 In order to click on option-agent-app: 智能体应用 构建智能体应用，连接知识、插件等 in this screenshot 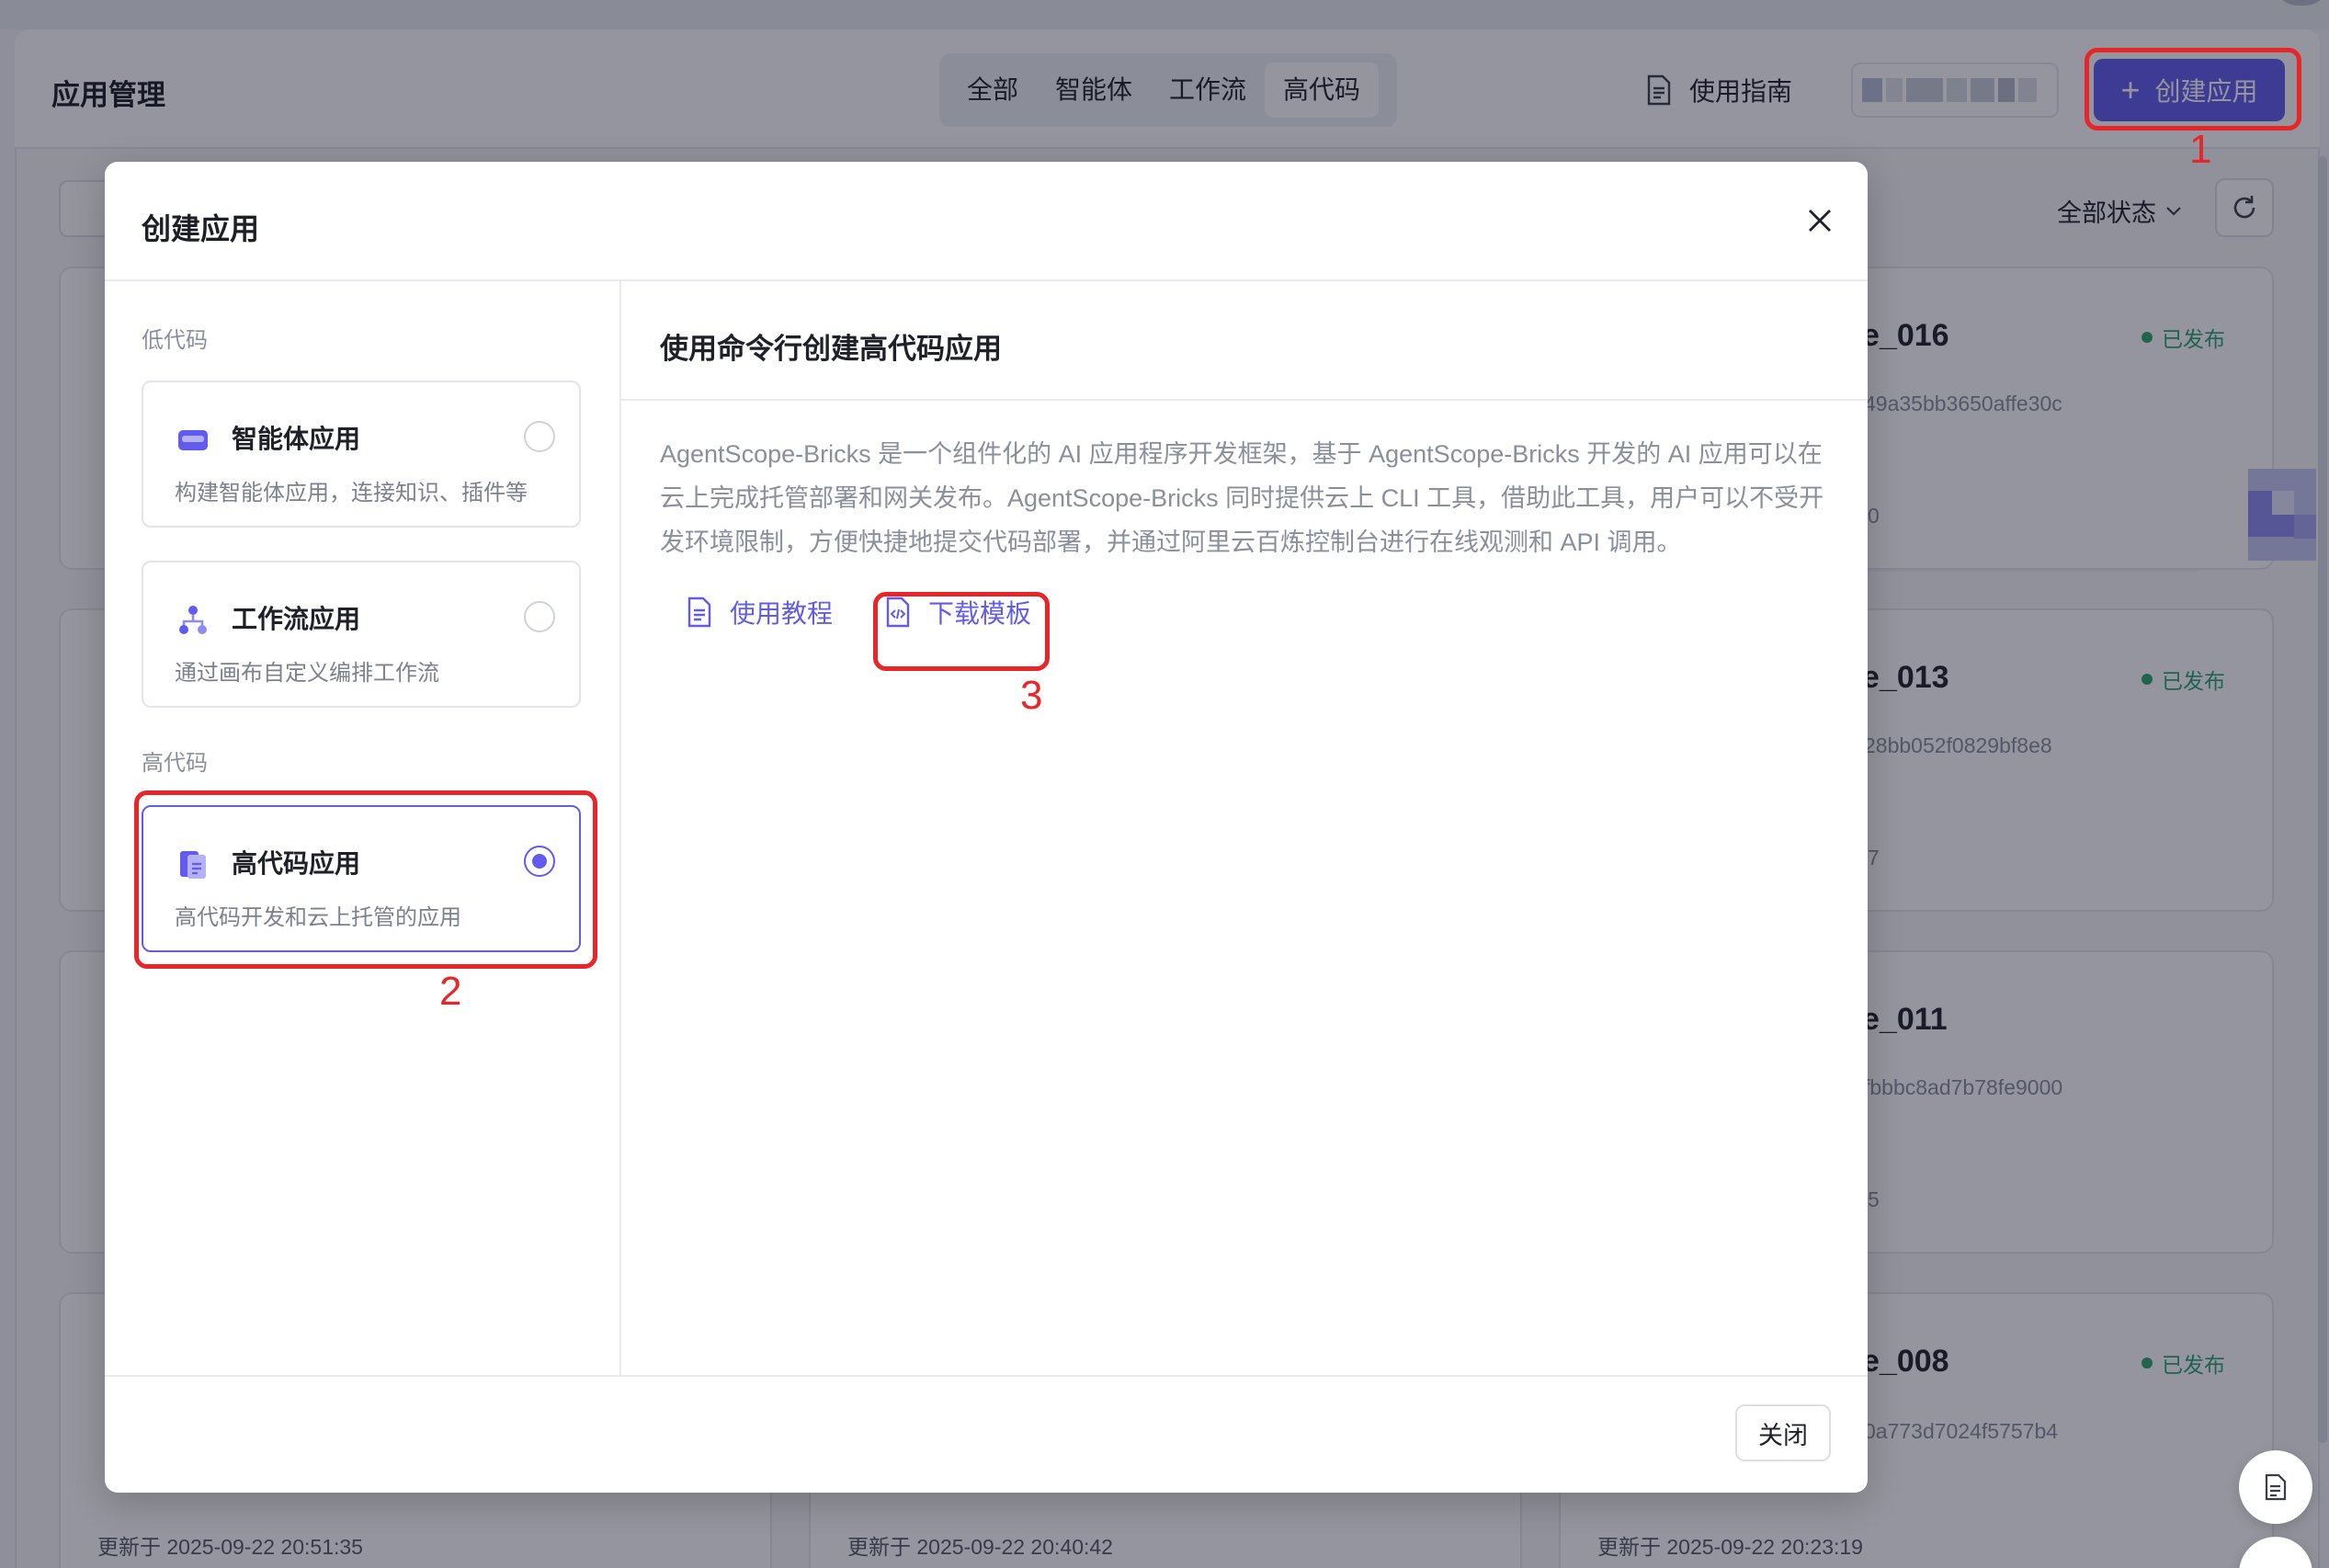, I will do `click(361, 454)`.